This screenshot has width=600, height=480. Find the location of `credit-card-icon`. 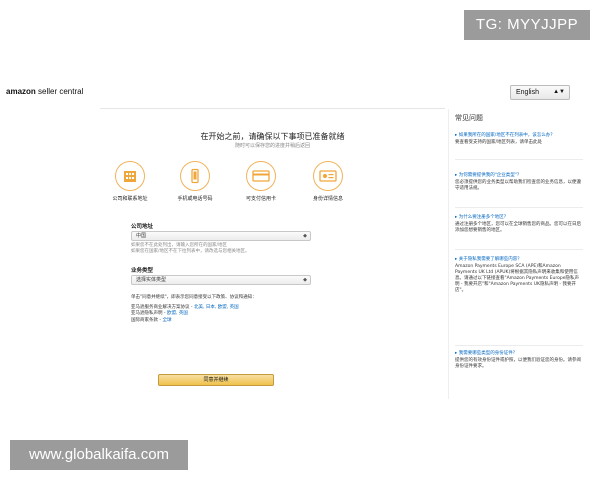

credit-card-icon is located at coordinates (261, 176).